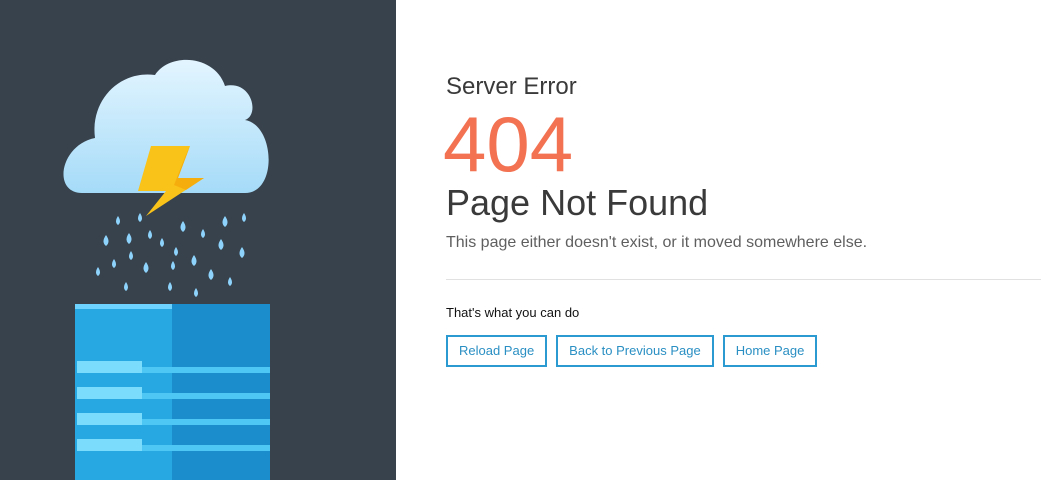 Image resolution: width=1041 pixels, height=480 pixels. What do you see at coordinates (172, 392) in the screenshot?
I see `server-icon` at bounding box center [172, 392].